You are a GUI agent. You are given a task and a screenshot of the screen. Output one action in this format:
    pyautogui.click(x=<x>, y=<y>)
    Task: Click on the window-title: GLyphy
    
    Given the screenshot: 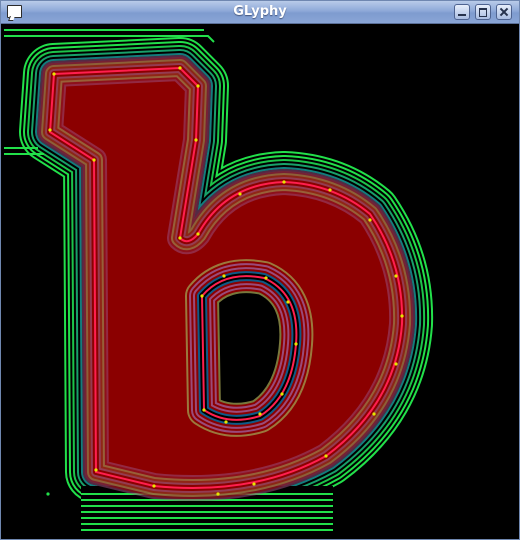 What is the action you would take?
    pyautogui.click(x=260, y=11)
    